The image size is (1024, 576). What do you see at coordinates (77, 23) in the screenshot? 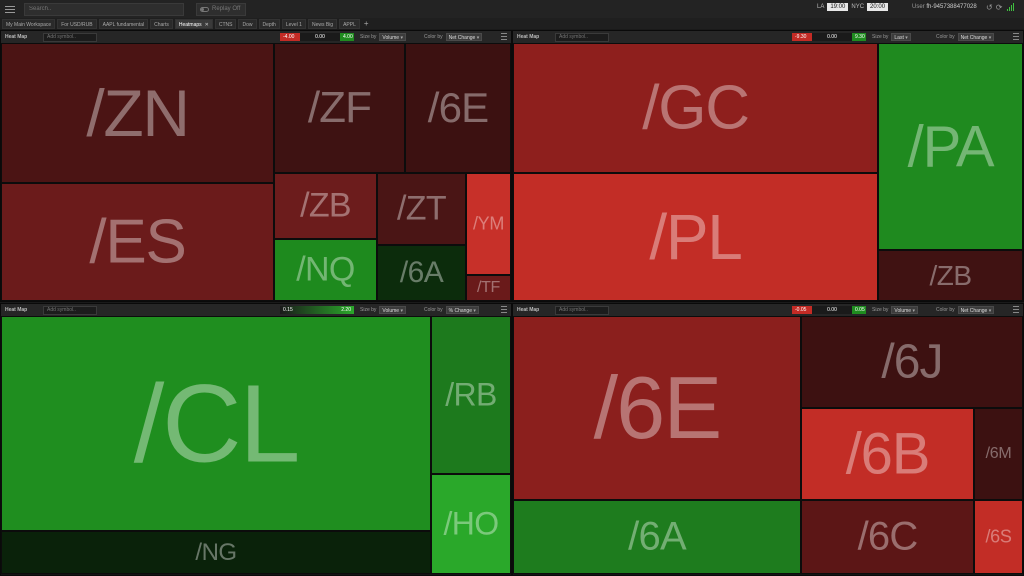
I see `tab-for-usd-rub: For USD/RUB` at bounding box center [77, 23].